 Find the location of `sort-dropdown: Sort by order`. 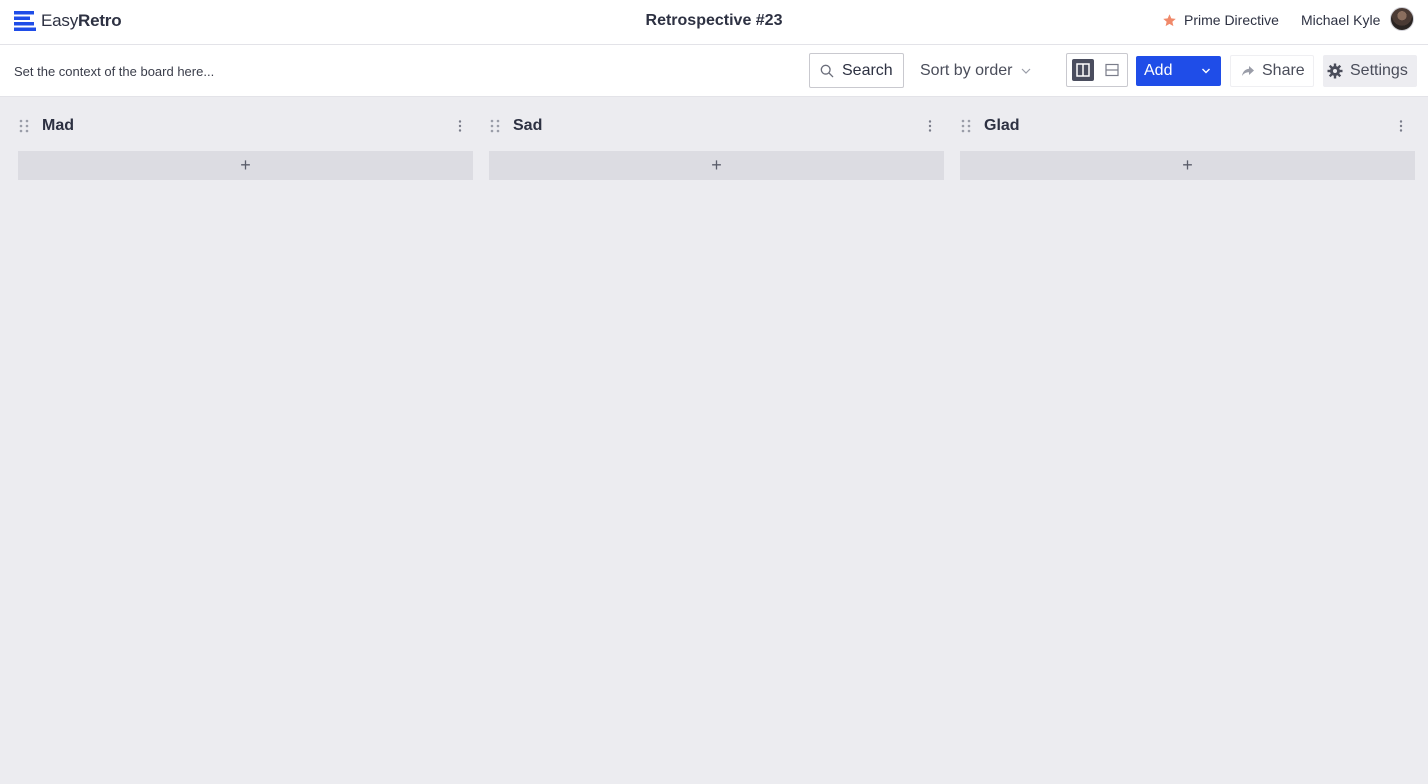

sort-dropdown: Sort by order is located at coordinates (975, 71).